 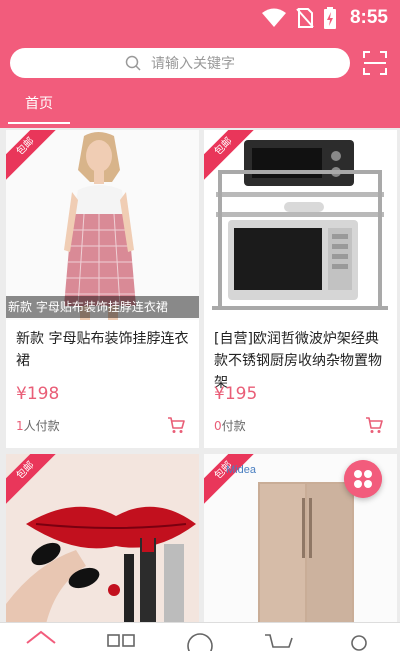 I want to click on product-image-lipstick: 包邮, so click(x=102, y=539).